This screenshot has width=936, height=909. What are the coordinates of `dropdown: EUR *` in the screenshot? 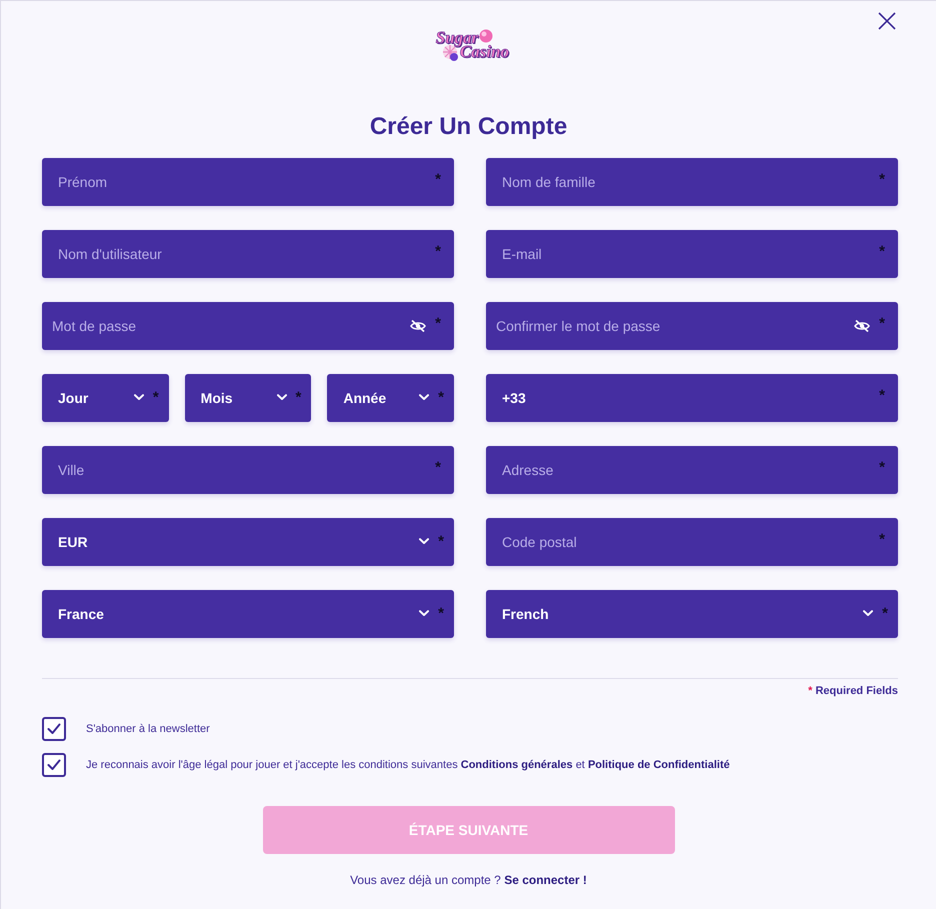 It's located at (248, 542).